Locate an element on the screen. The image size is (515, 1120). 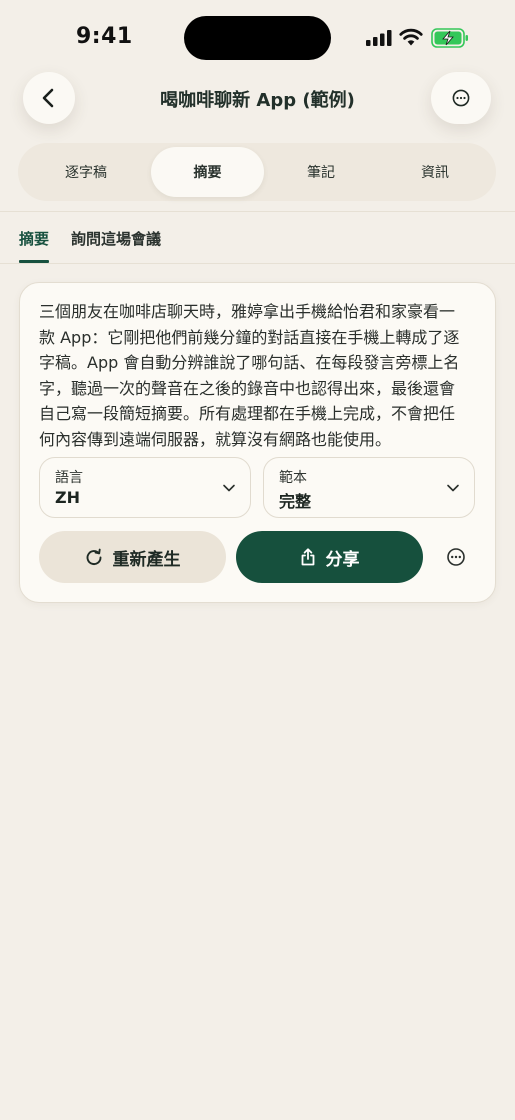
language-select: 語言 ZH is located at coordinates (145, 487).